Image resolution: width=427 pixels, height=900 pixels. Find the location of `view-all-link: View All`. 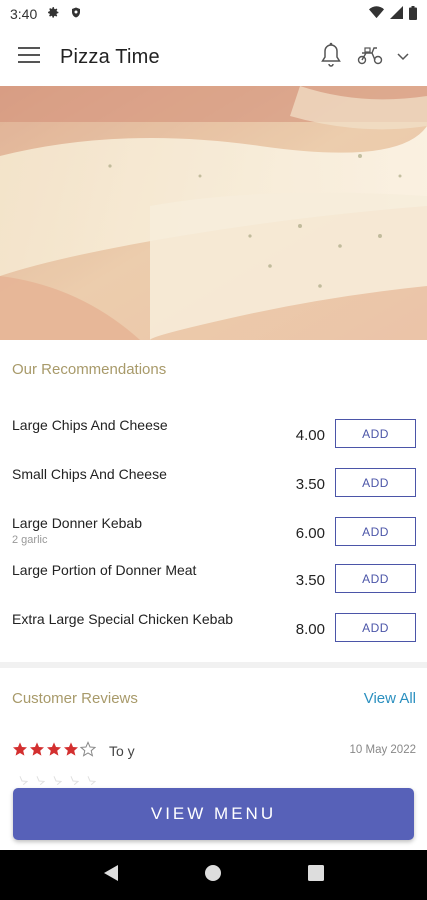

view-all-link: View All is located at coordinates (390, 698).